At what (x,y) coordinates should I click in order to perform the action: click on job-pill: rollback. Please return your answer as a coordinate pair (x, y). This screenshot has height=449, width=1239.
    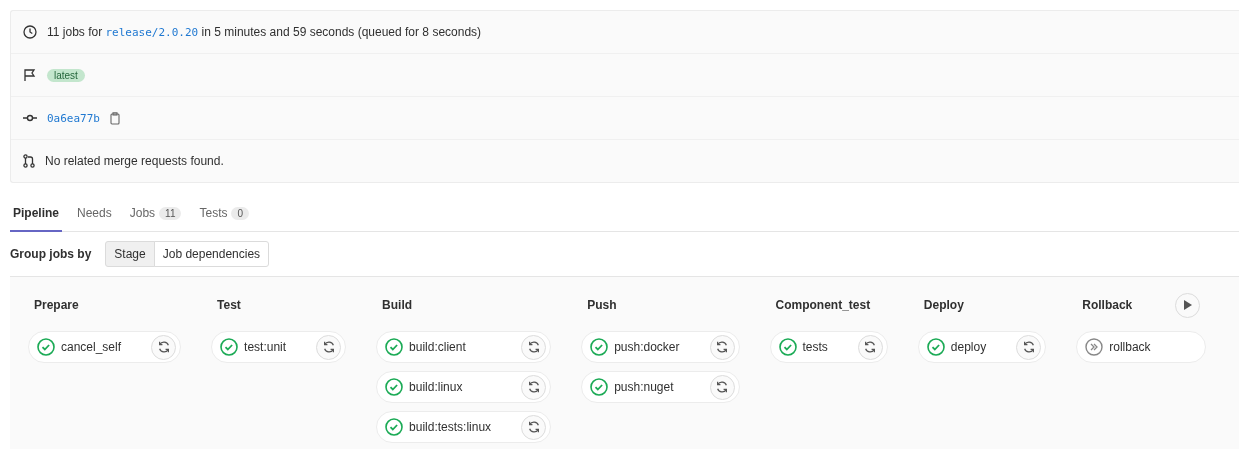
    Looking at the image, I should click on (1141, 347).